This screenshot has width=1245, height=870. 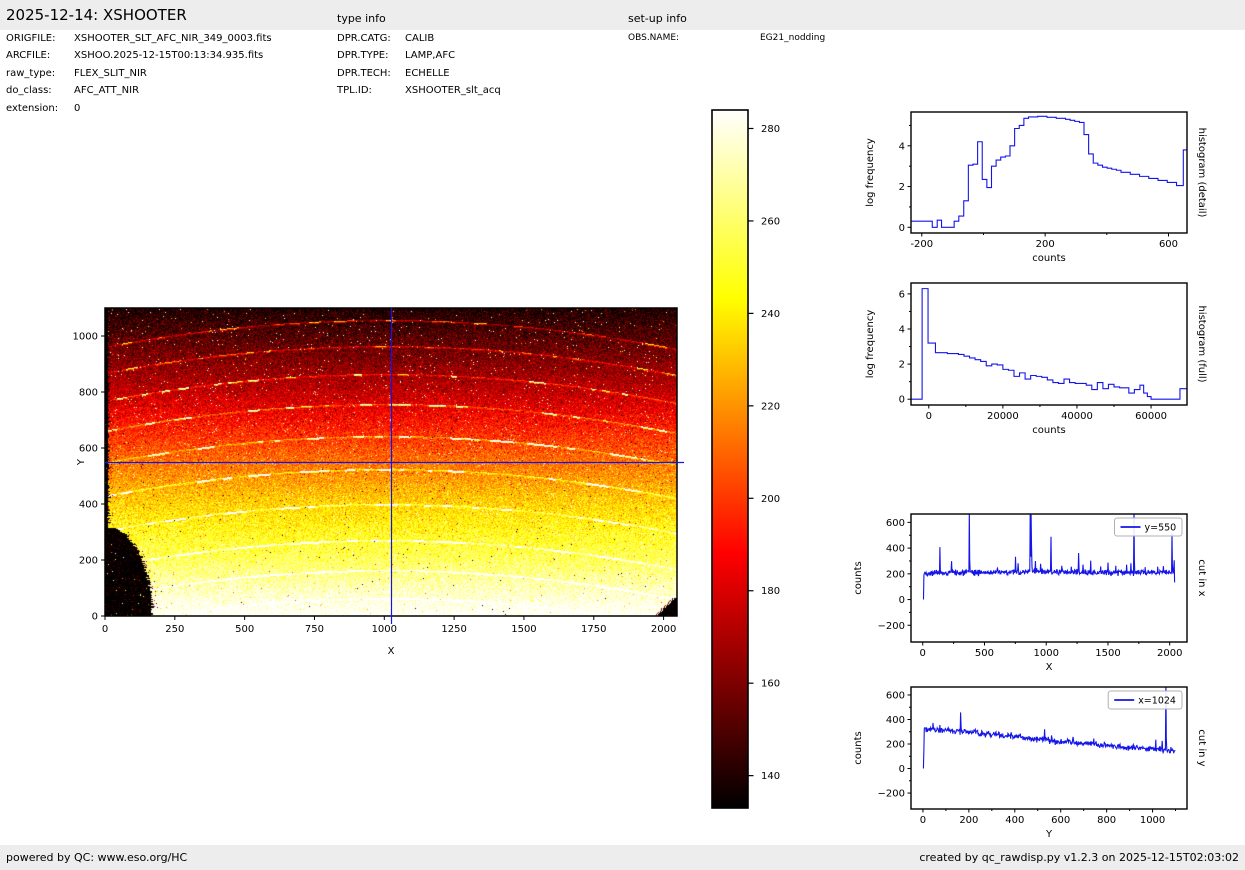 What do you see at coordinates (430, 56) in the screenshot?
I see `meta-value: LAMP,AFC` at bounding box center [430, 56].